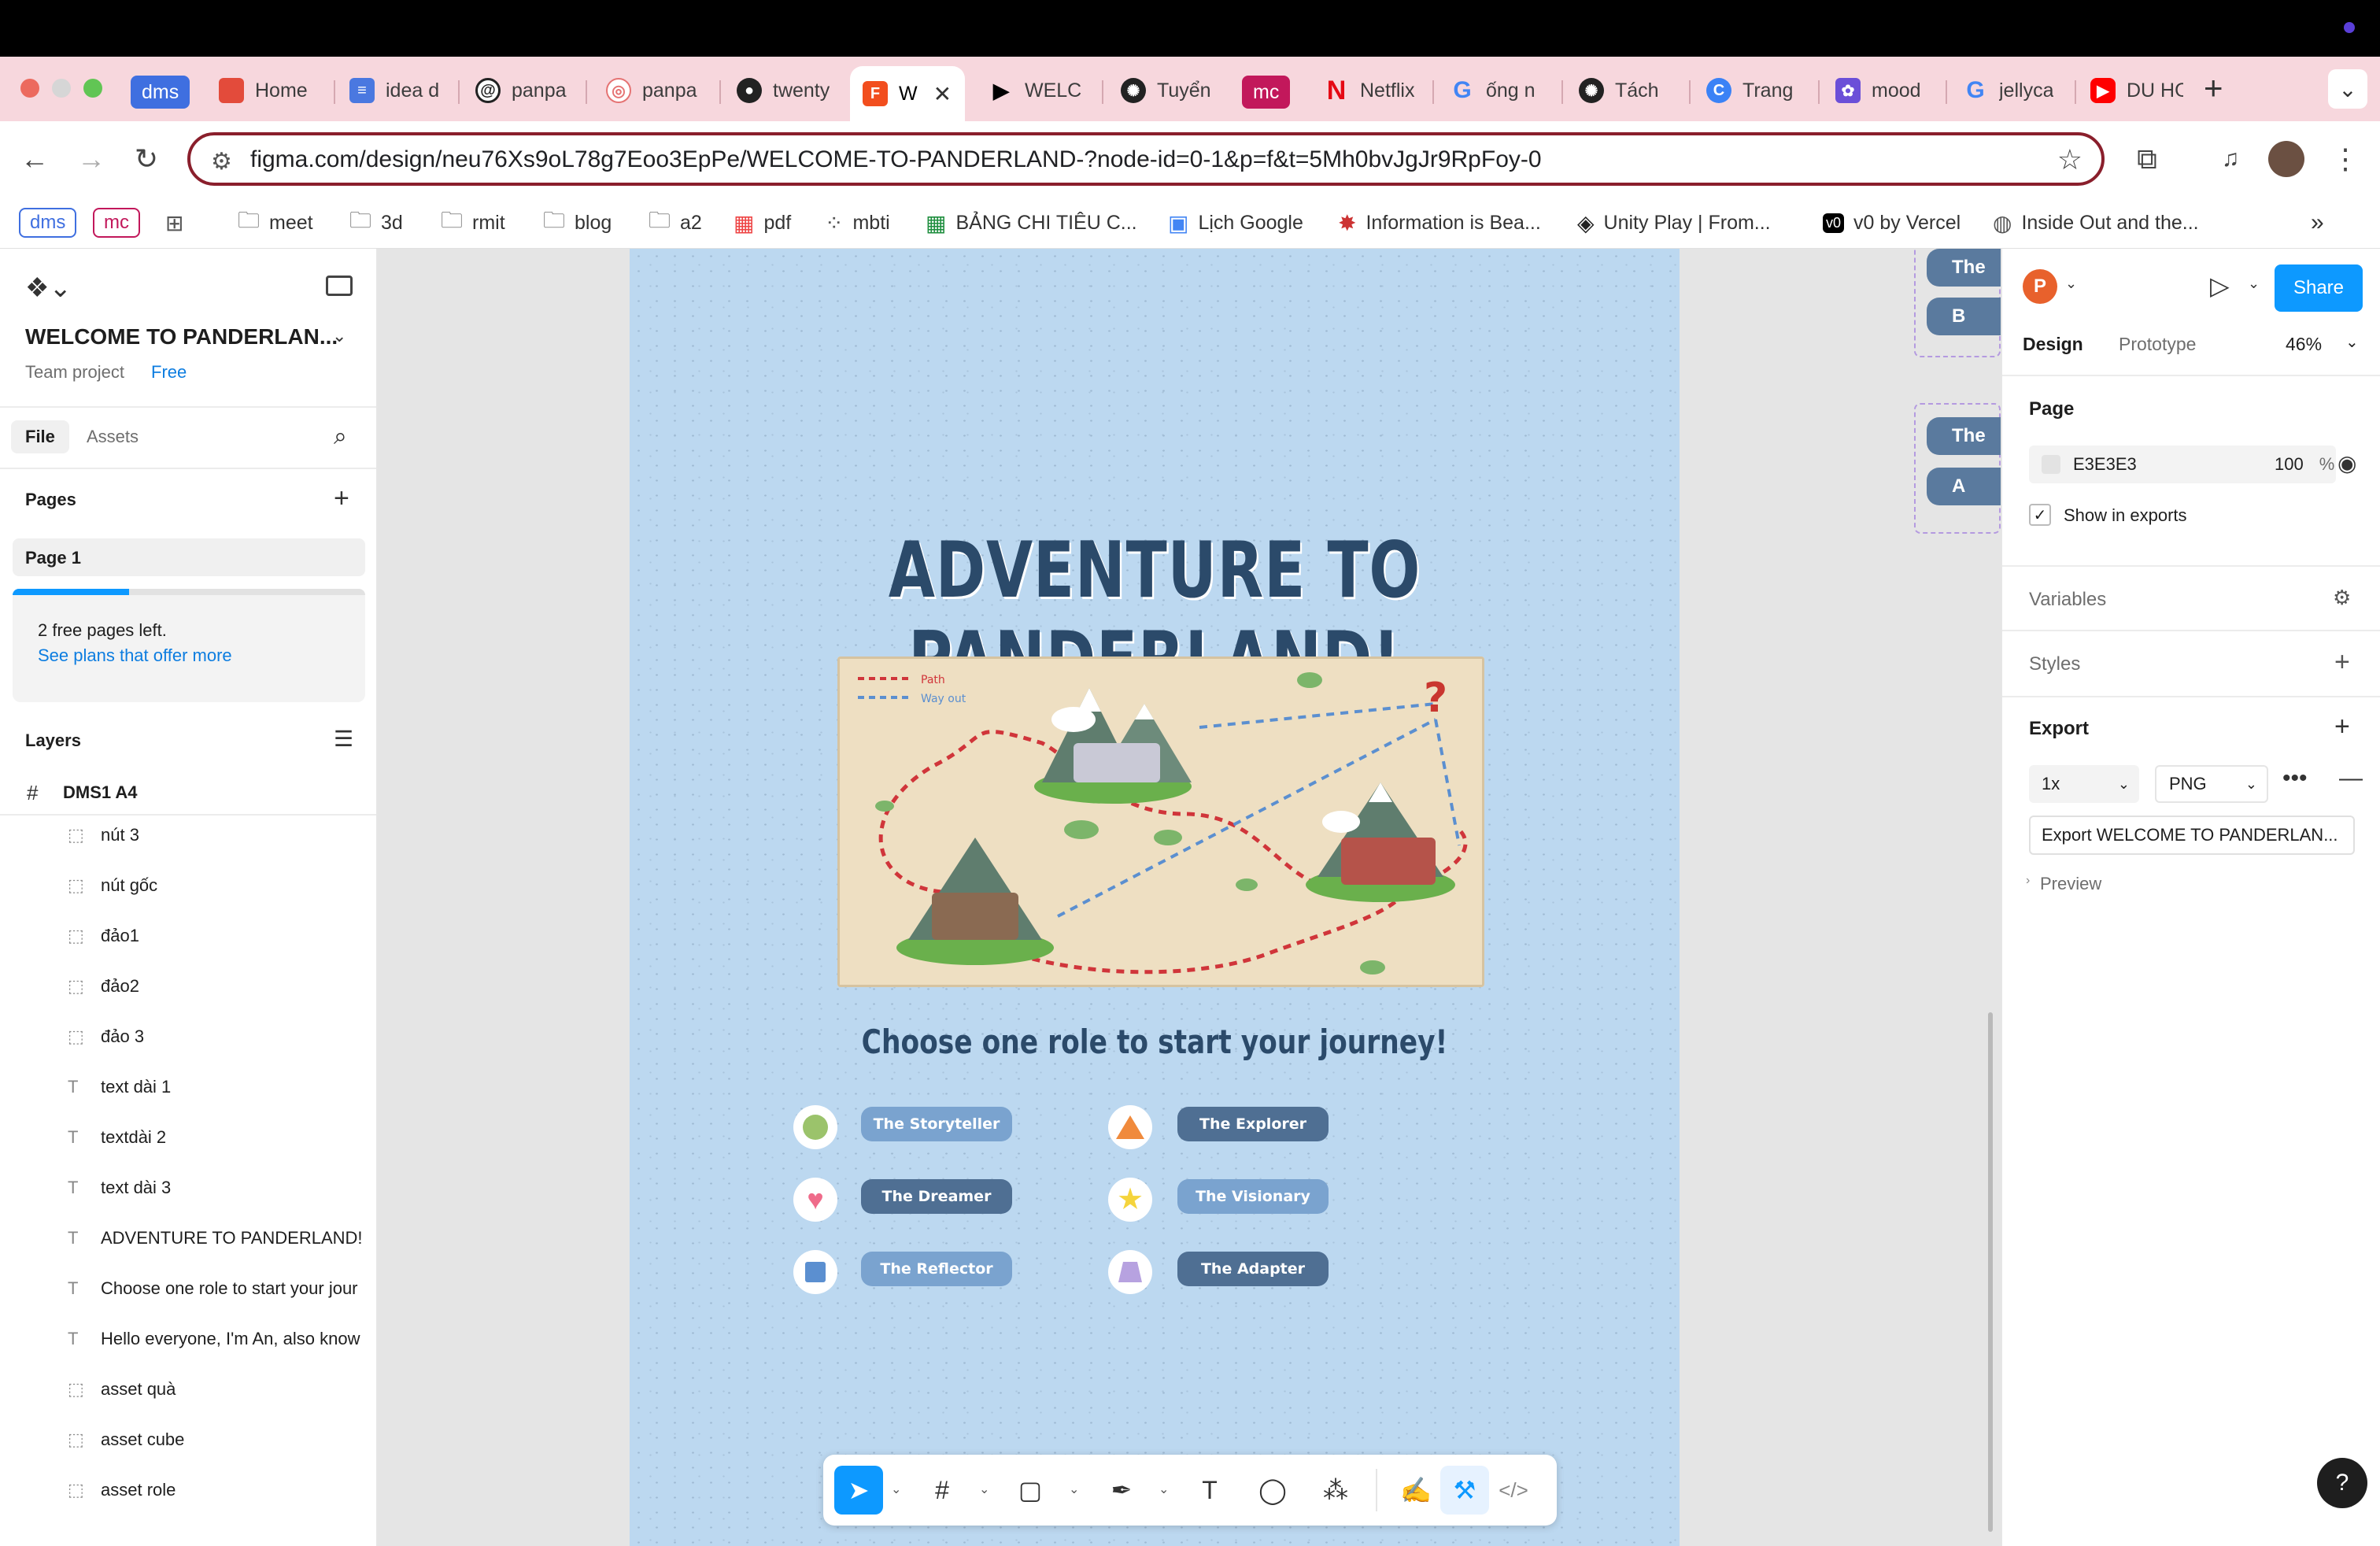 This screenshot has height=1546, width=2380. I want to click on forward-button: →, so click(91, 159).